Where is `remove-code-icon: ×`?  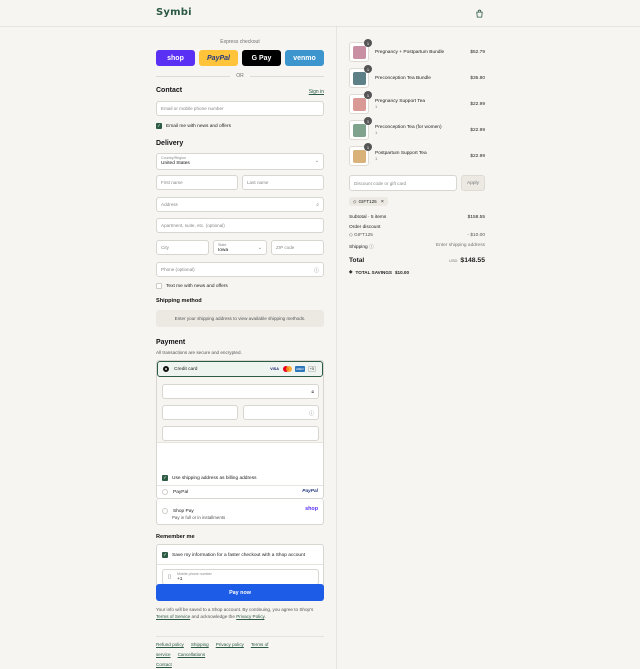 remove-code-icon: × is located at coordinates (382, 202).